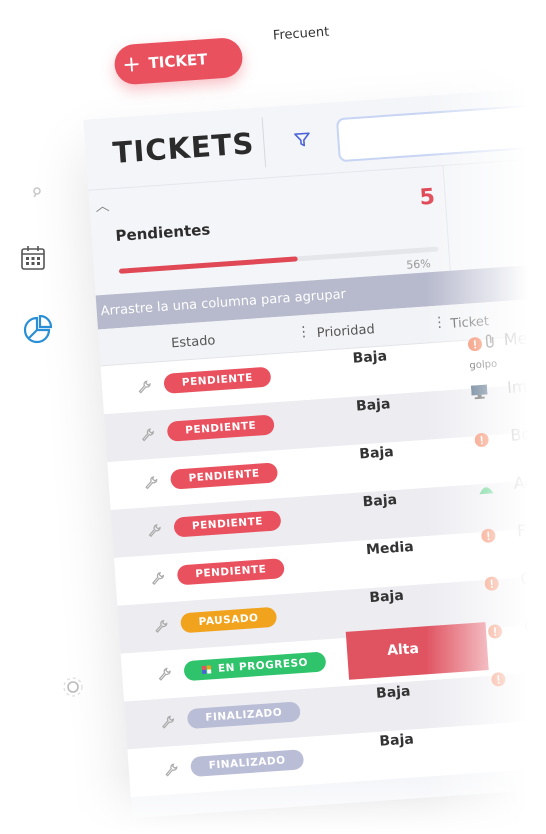 This screenshot has height=834, width=546. What do you see at coordinates (208, 265) in the screenshot?
I see `pending-progress-fill` at bounding box center [208, 265].